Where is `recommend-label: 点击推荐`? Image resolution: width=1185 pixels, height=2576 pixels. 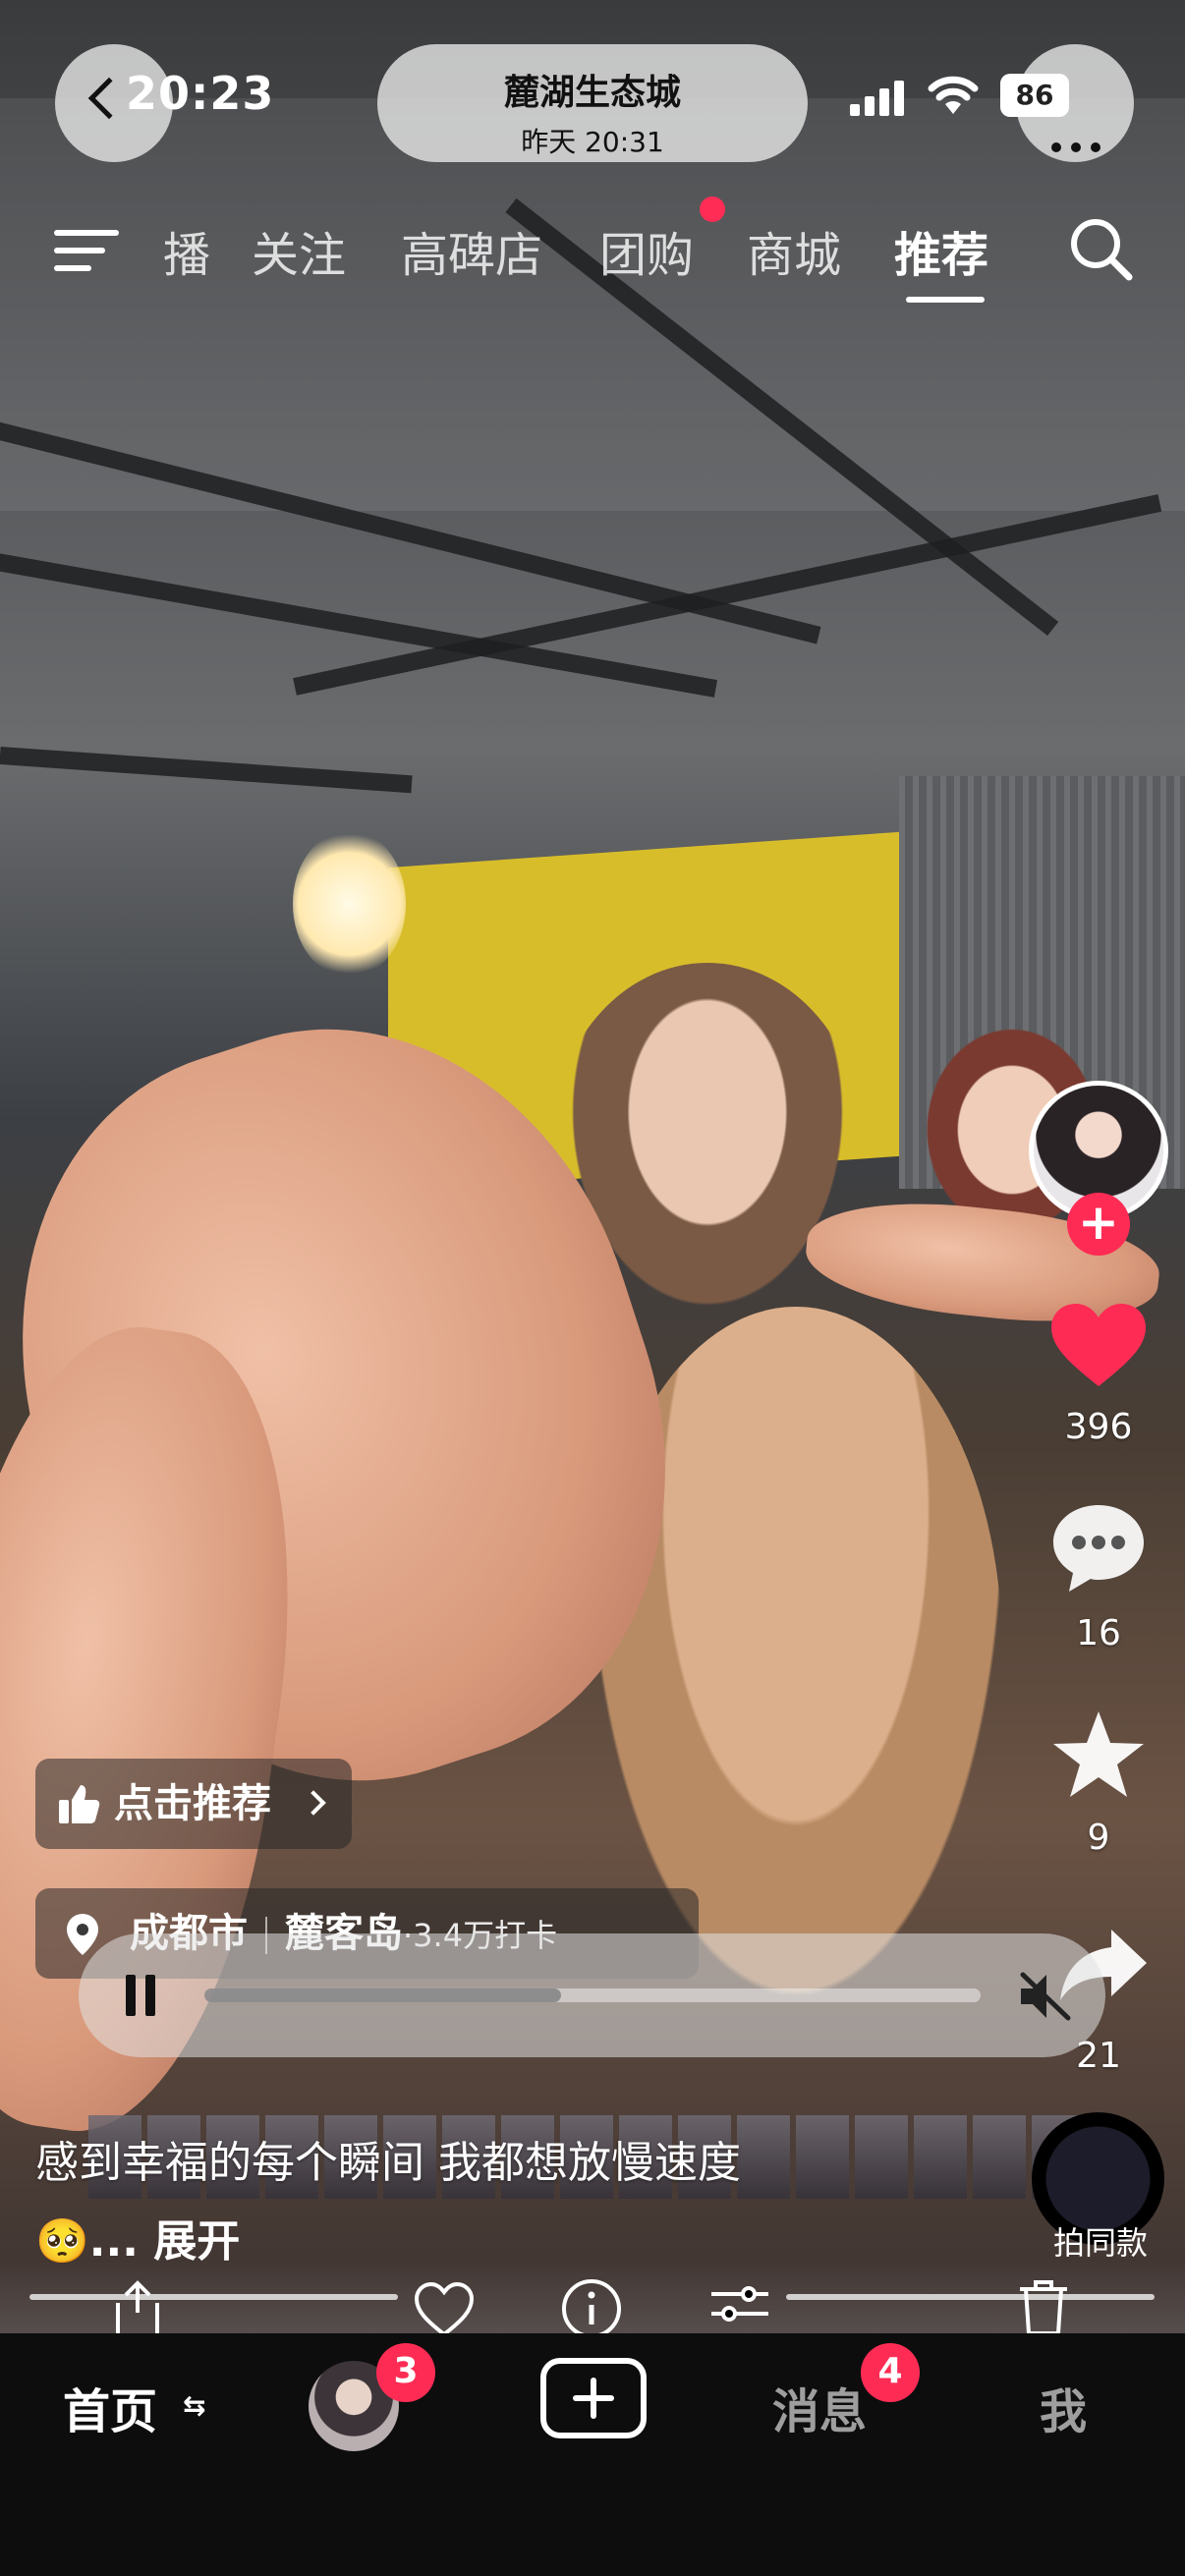
recommend-label: 点击推荐 is located at coordinates (193, 1803).